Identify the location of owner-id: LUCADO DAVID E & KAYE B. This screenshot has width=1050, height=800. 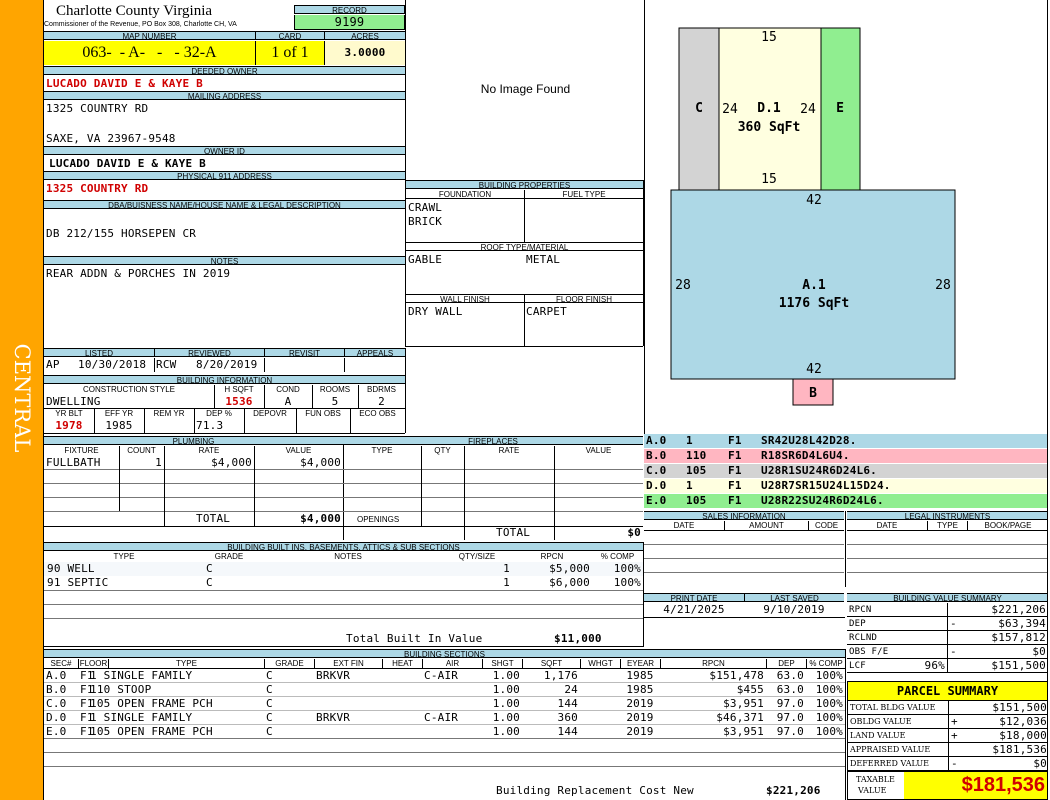
(127, 163).